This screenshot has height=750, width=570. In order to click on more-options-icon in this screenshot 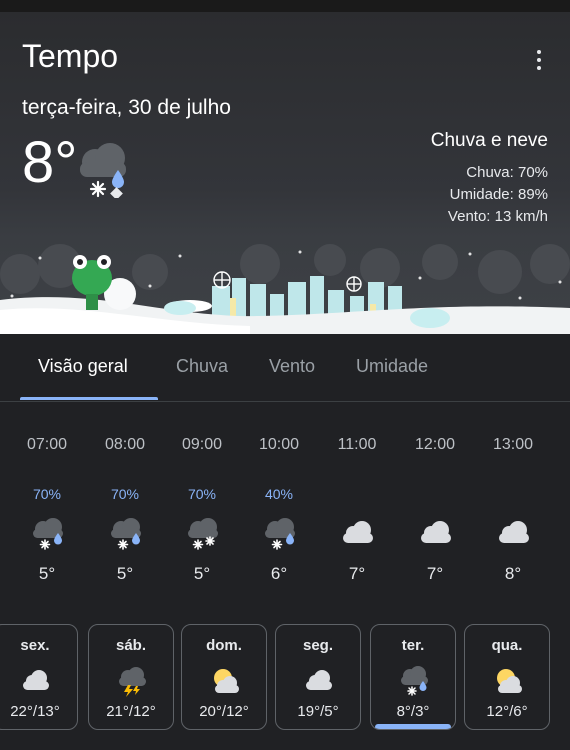, I will do `click(539, 60)`.